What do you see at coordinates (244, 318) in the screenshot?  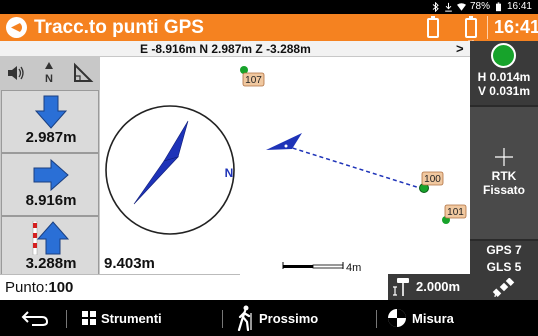 I see `walking-person-icon` at bounding box center [244, 318].